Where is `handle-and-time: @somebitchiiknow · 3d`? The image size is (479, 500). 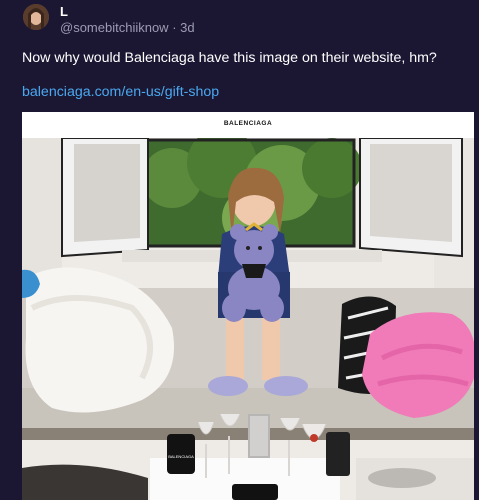
handle-and-time: @somebitchiiknow · 3d is located at coordinates (127, 27).